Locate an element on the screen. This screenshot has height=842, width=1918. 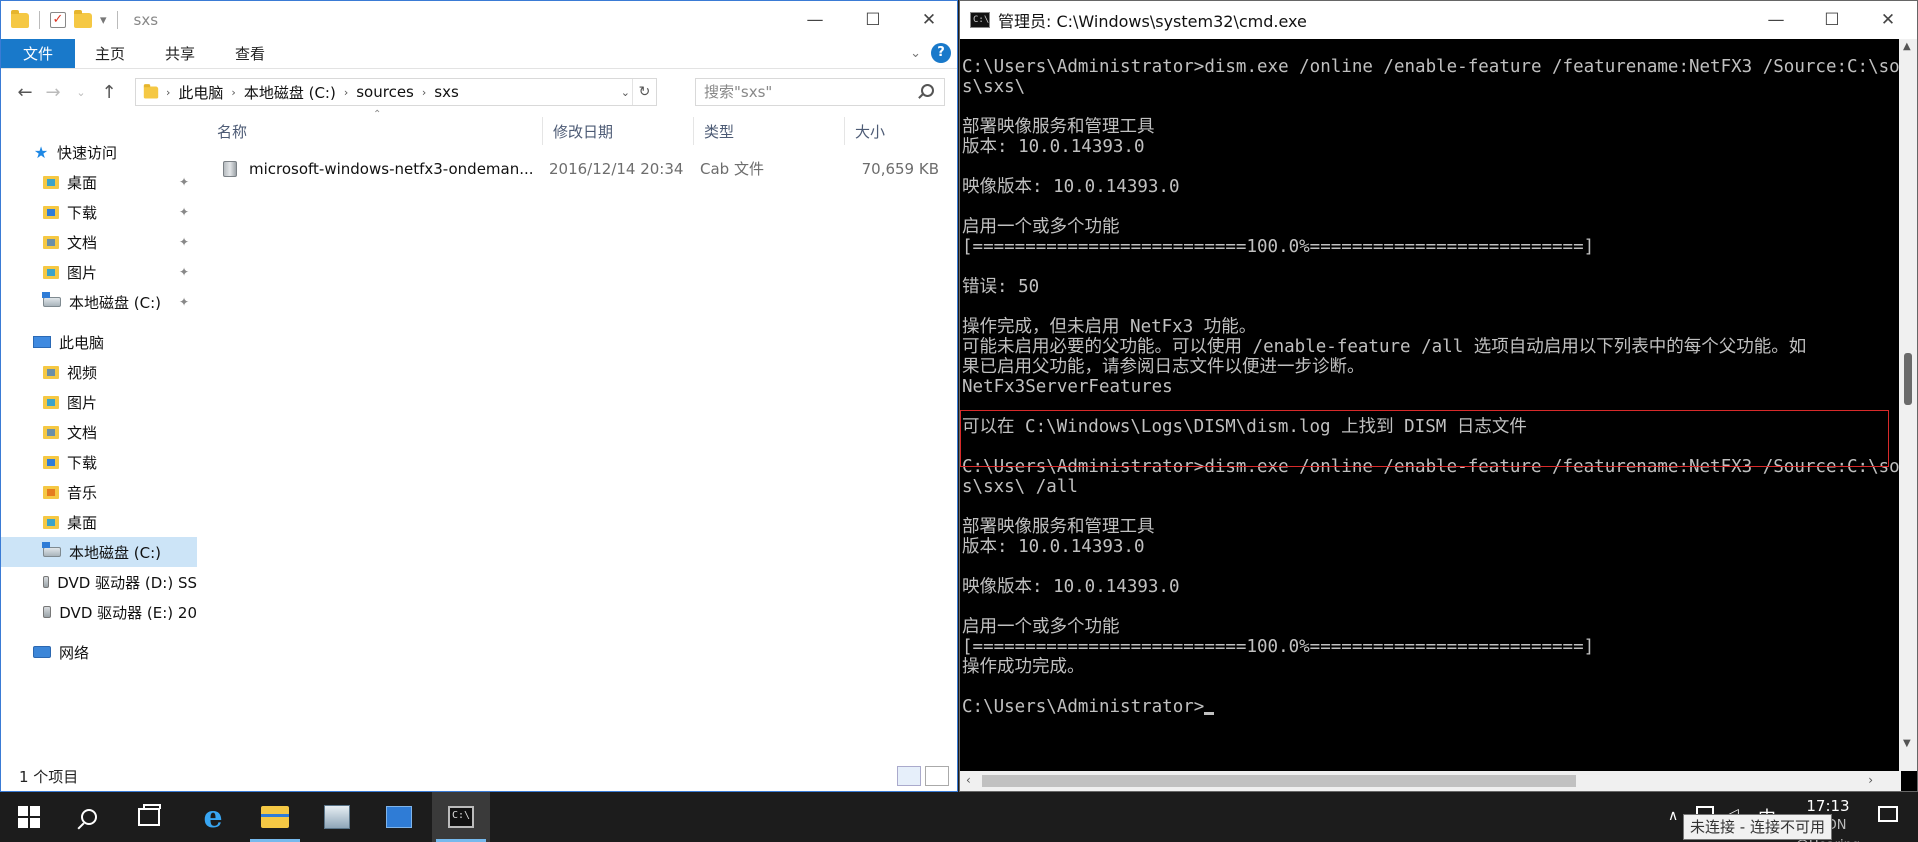
nav-quick-downloads: 下载 ✦ is located at coordinates (99, 212).